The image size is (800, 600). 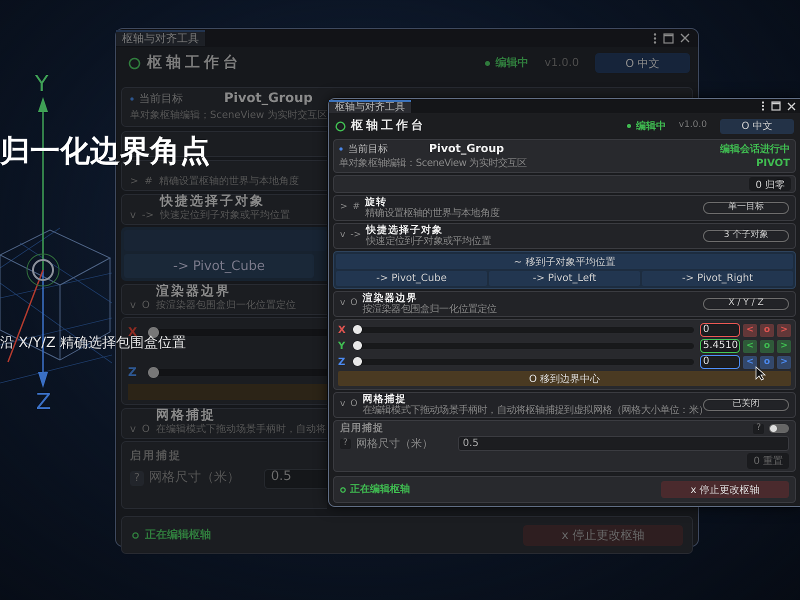 What do you see at coordinates (356, 236) in the screenshot?
I see `section-symbol: ->` at bounding box center [356, 236].